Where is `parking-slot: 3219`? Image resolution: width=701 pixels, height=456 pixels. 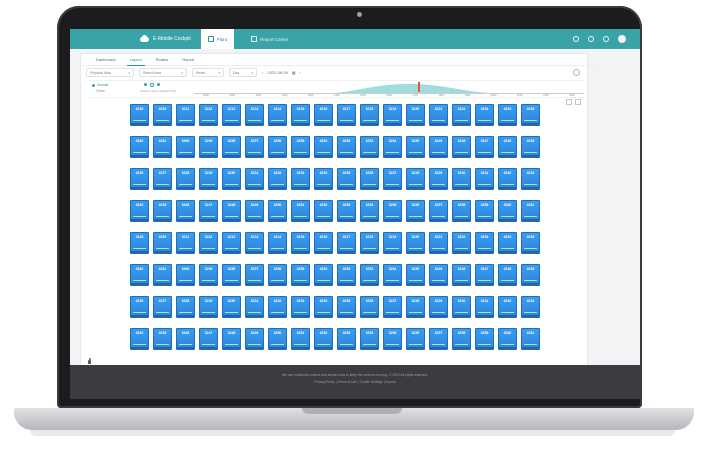
parking-slot: 3219 is located at coordinates (392, 115).